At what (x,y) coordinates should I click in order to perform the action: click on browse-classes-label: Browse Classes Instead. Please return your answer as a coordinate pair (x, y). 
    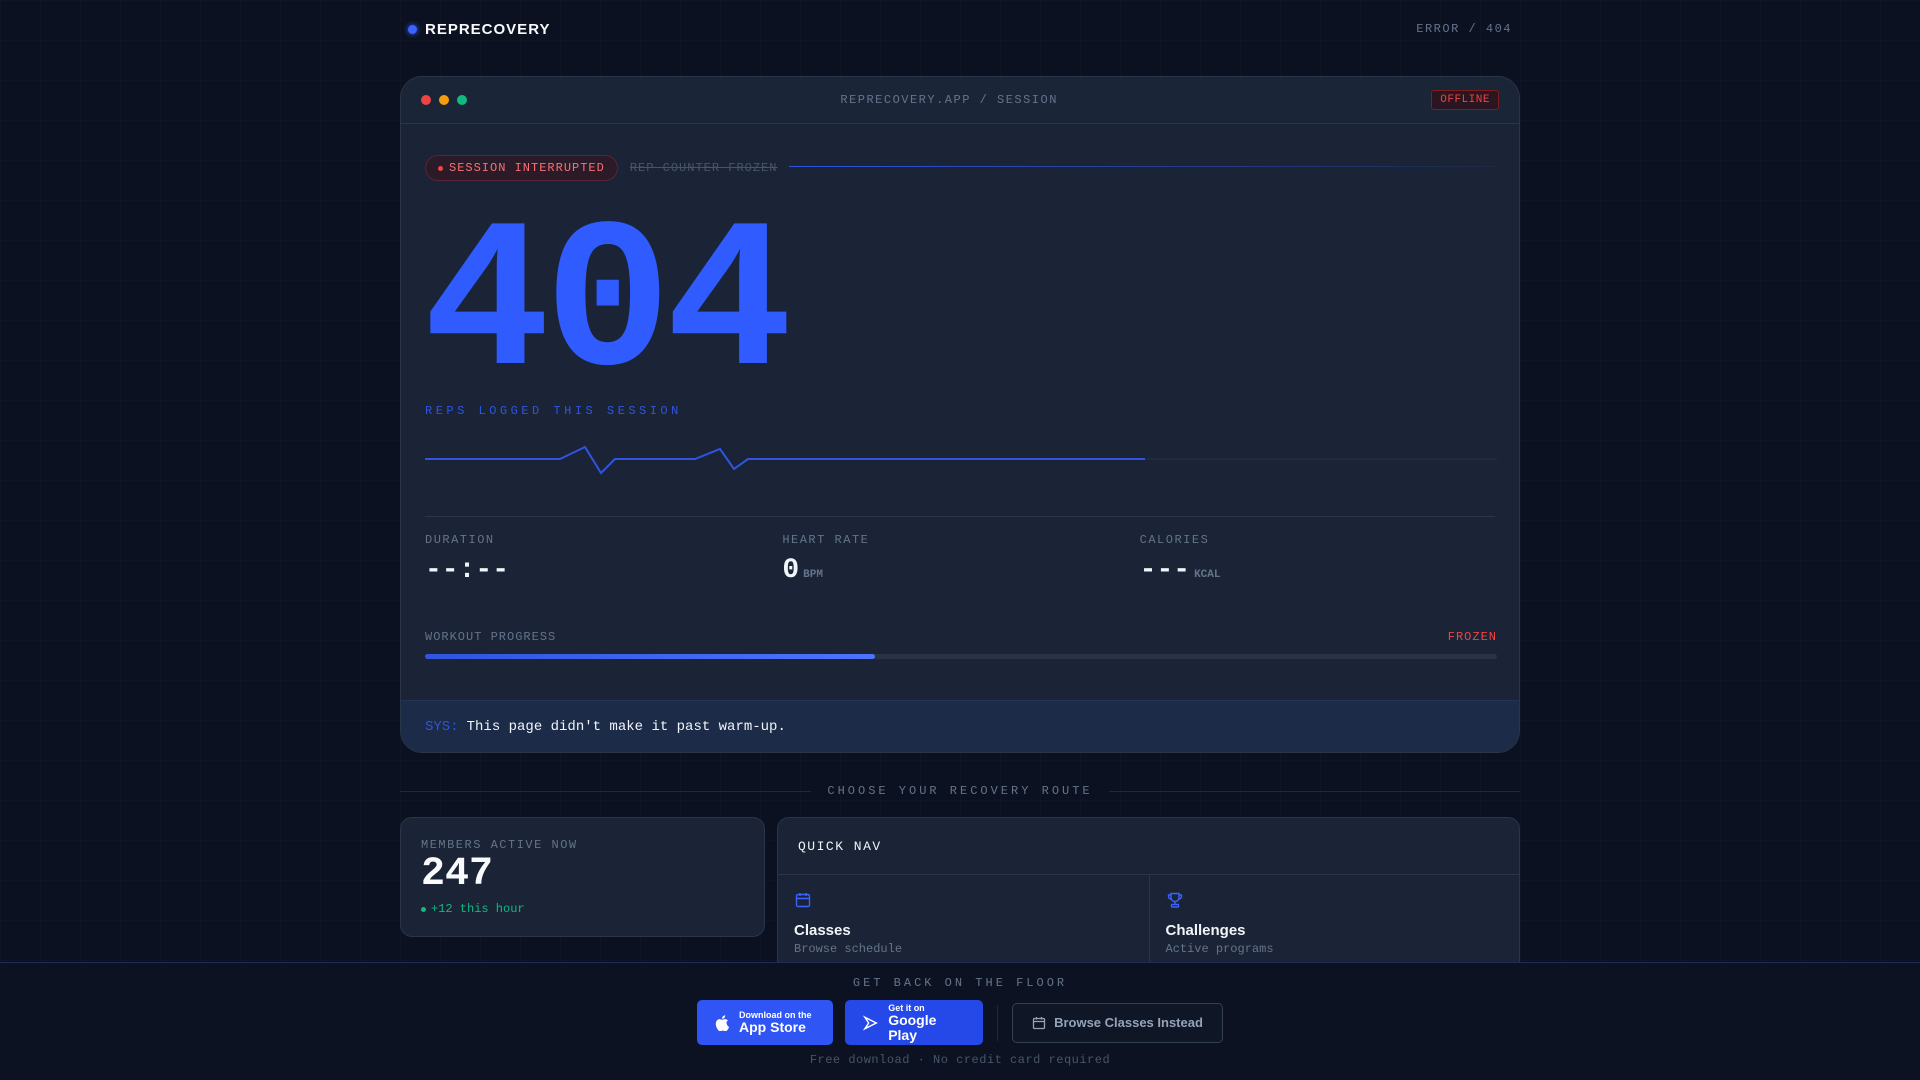
    Looking at the image, I should click on (1128, 1022).